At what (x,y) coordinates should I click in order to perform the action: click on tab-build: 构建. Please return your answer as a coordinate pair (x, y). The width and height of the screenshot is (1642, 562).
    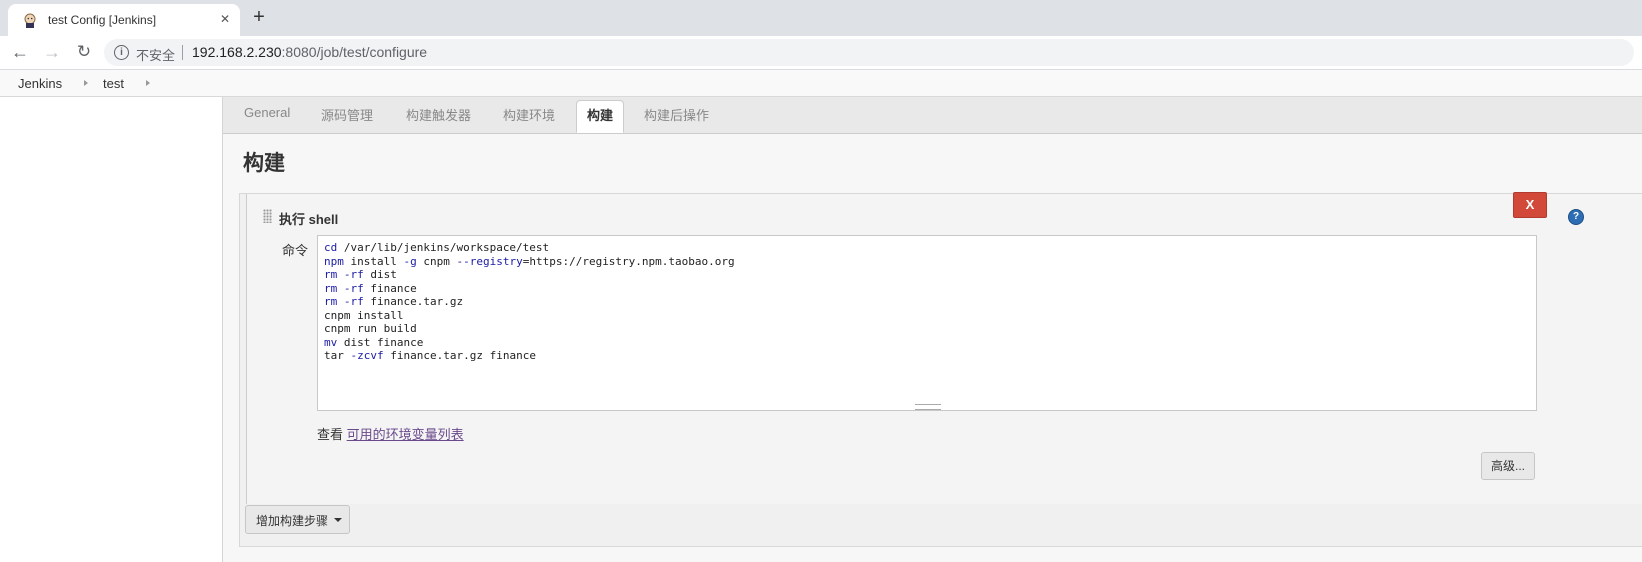
    Looking at the image, I should click on (600, 116).